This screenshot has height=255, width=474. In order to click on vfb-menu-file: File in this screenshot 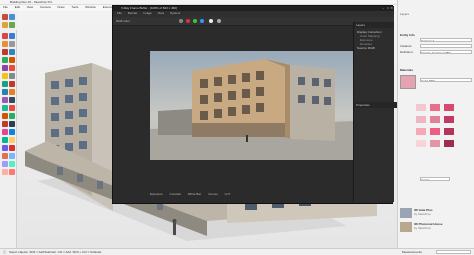, I will do `click(119, 13)`.